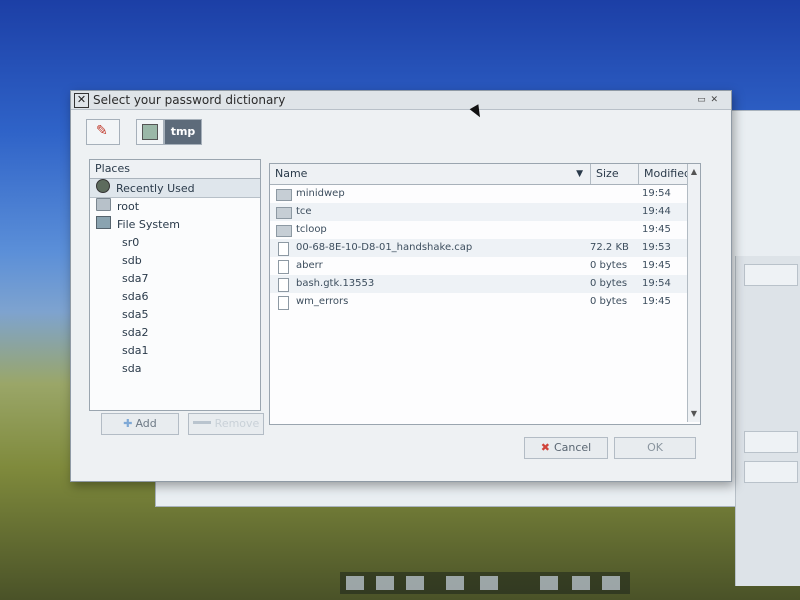 This screenshot has height=600, width=800. Describe the element at coordinates (175, 333) in the screenshot. I see `place-device: sda2` at that location.